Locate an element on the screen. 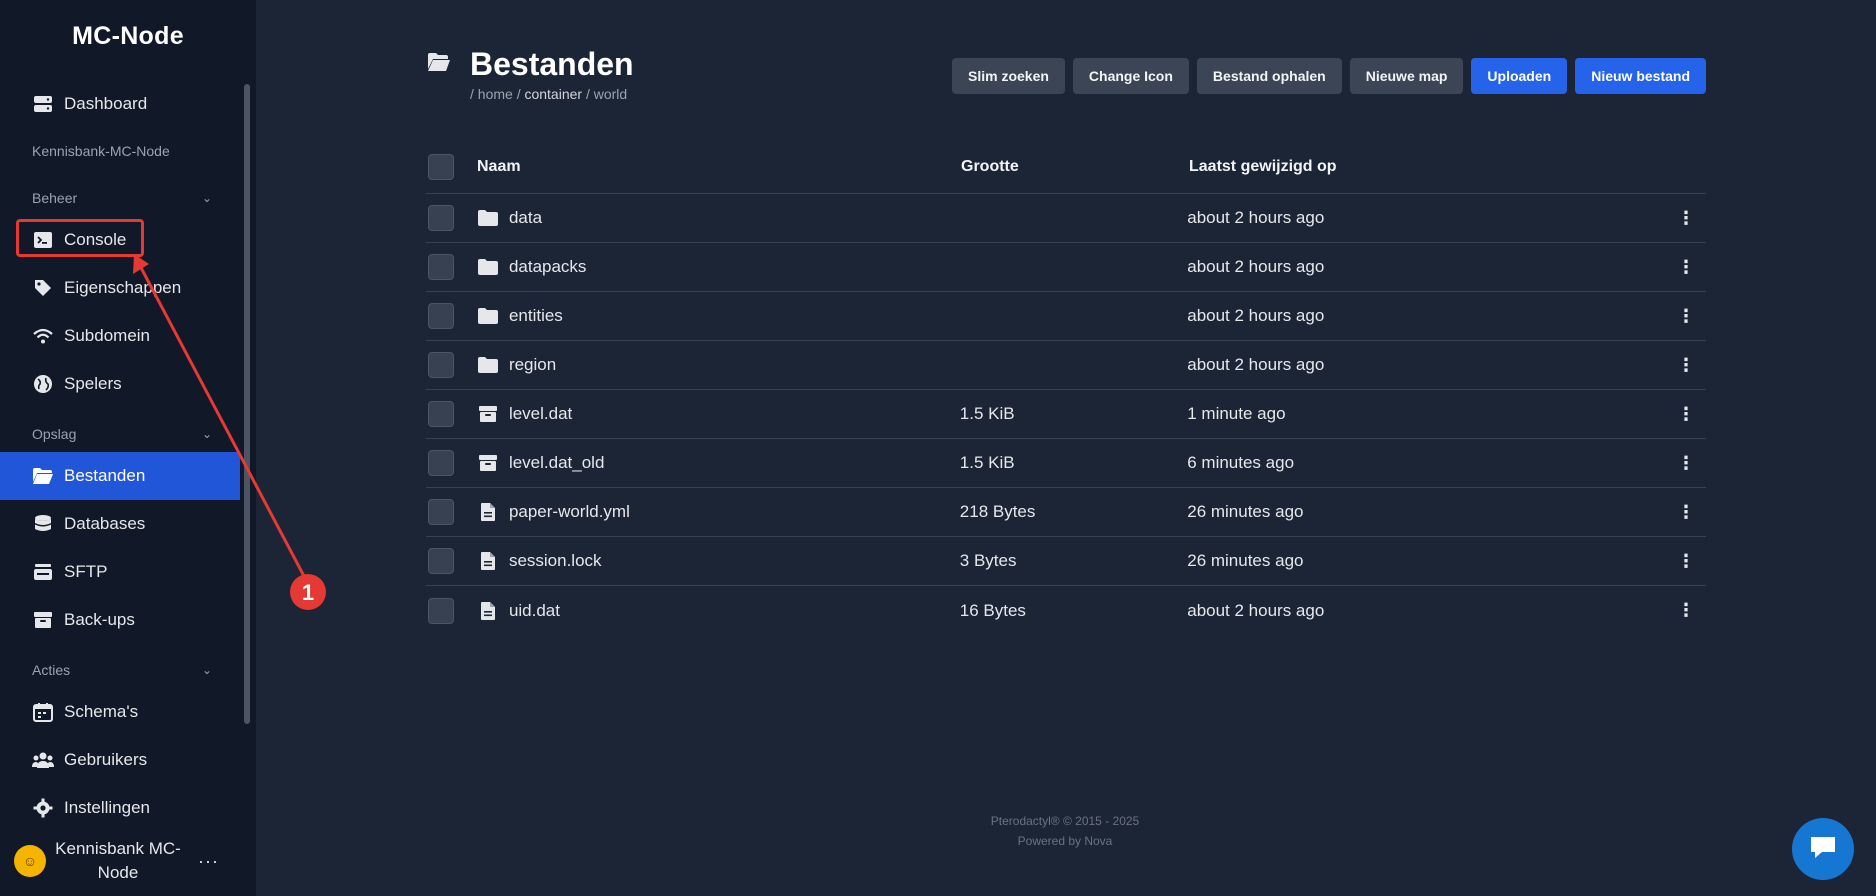 The image size is (1876, 896). file-modified: 1 minute ago is located at coordinates (1236, 413).